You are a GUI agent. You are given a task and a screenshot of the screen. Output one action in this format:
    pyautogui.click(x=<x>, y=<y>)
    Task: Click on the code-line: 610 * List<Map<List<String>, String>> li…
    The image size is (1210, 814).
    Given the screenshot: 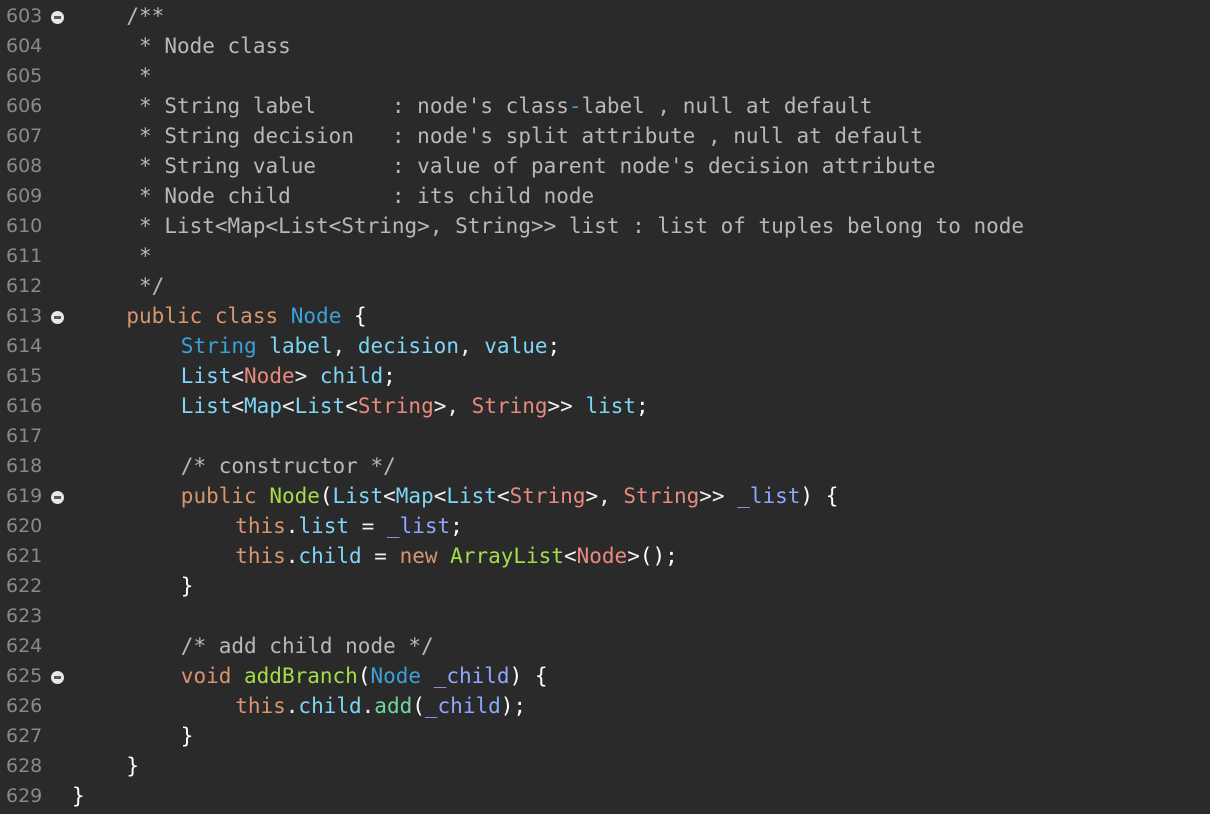 What is the action you would take?
    pyautogui.click(x=605, y=226)
    